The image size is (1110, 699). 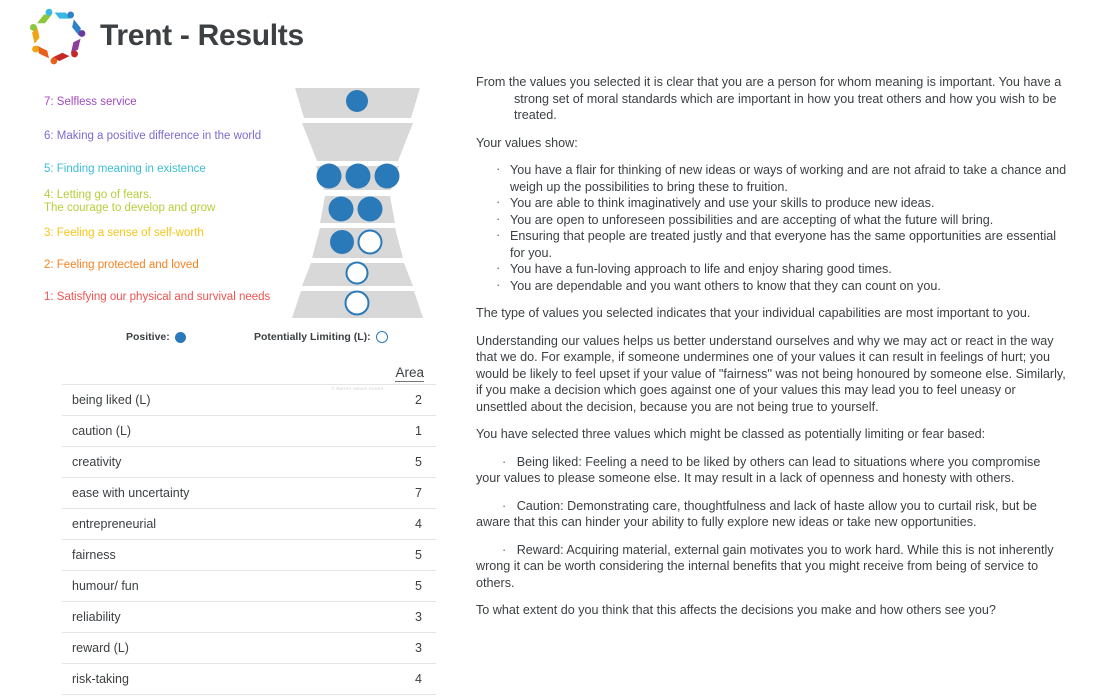 I want to click on table-row: ease with uncertainty 7, so click(x=249, y=493).